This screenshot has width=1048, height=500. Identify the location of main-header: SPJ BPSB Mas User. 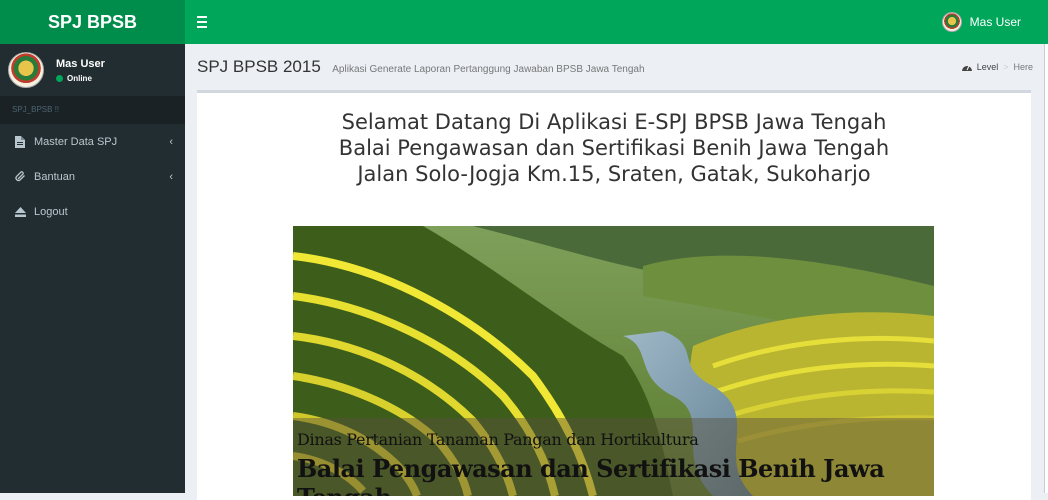
(524, 22).